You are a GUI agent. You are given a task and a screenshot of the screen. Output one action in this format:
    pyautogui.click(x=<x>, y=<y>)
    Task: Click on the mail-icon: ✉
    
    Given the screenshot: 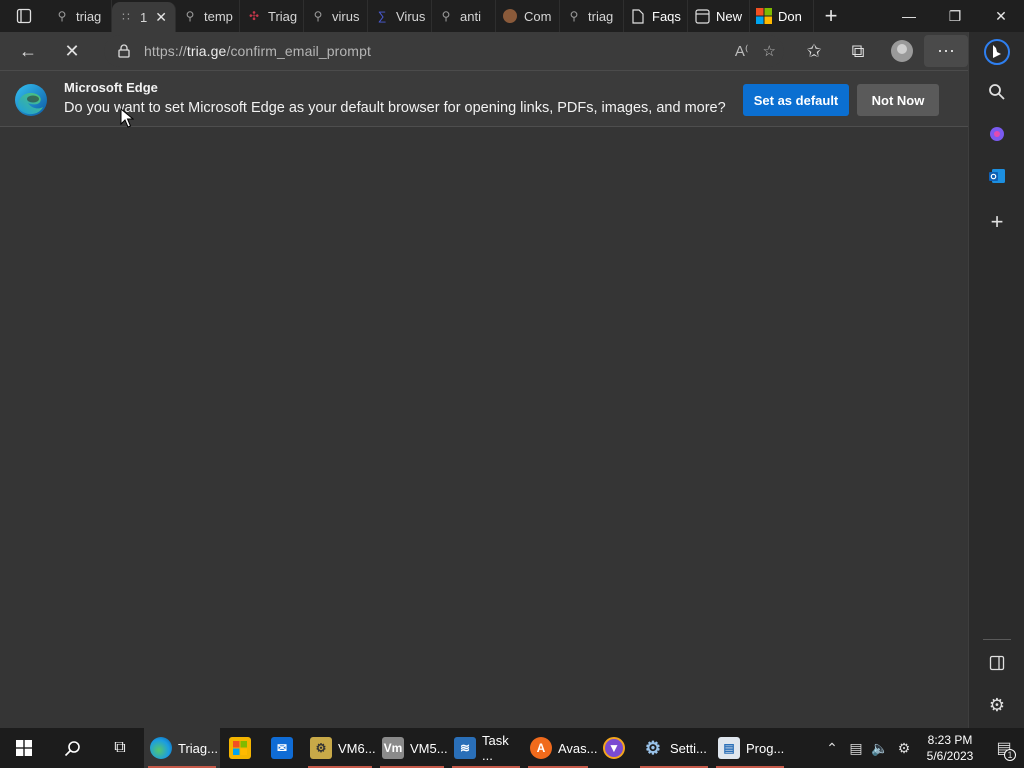 What is the action you would take?
    pyautogui.click(x=282, y=748)
    